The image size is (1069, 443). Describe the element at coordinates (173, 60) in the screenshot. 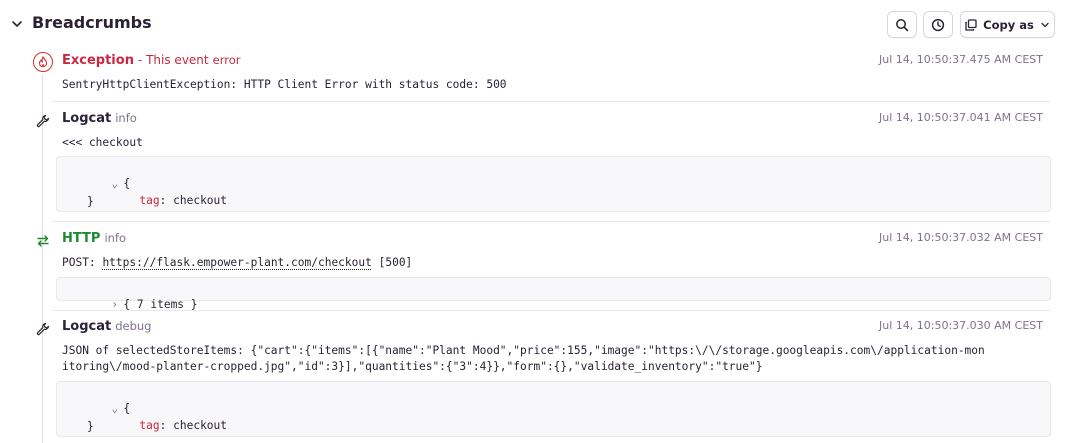

I see `this-event-label: - This event` at that location.